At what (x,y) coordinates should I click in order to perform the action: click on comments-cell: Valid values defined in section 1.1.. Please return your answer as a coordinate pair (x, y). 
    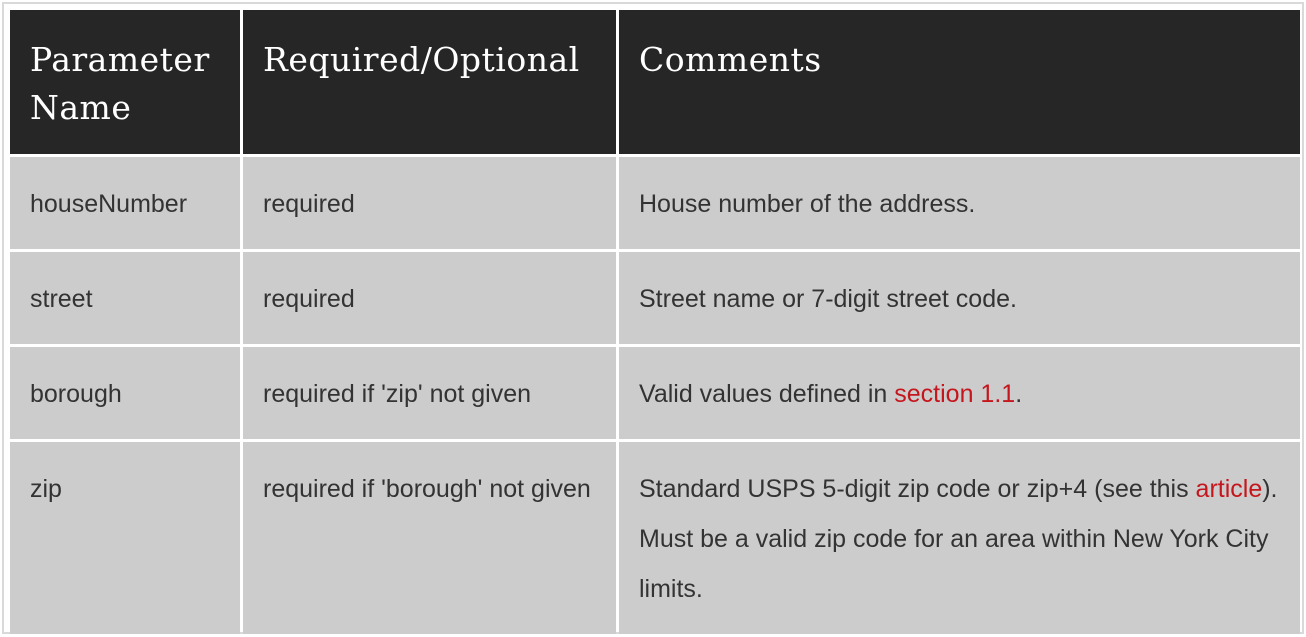
    Looking at the image, I should click on (959, 393).